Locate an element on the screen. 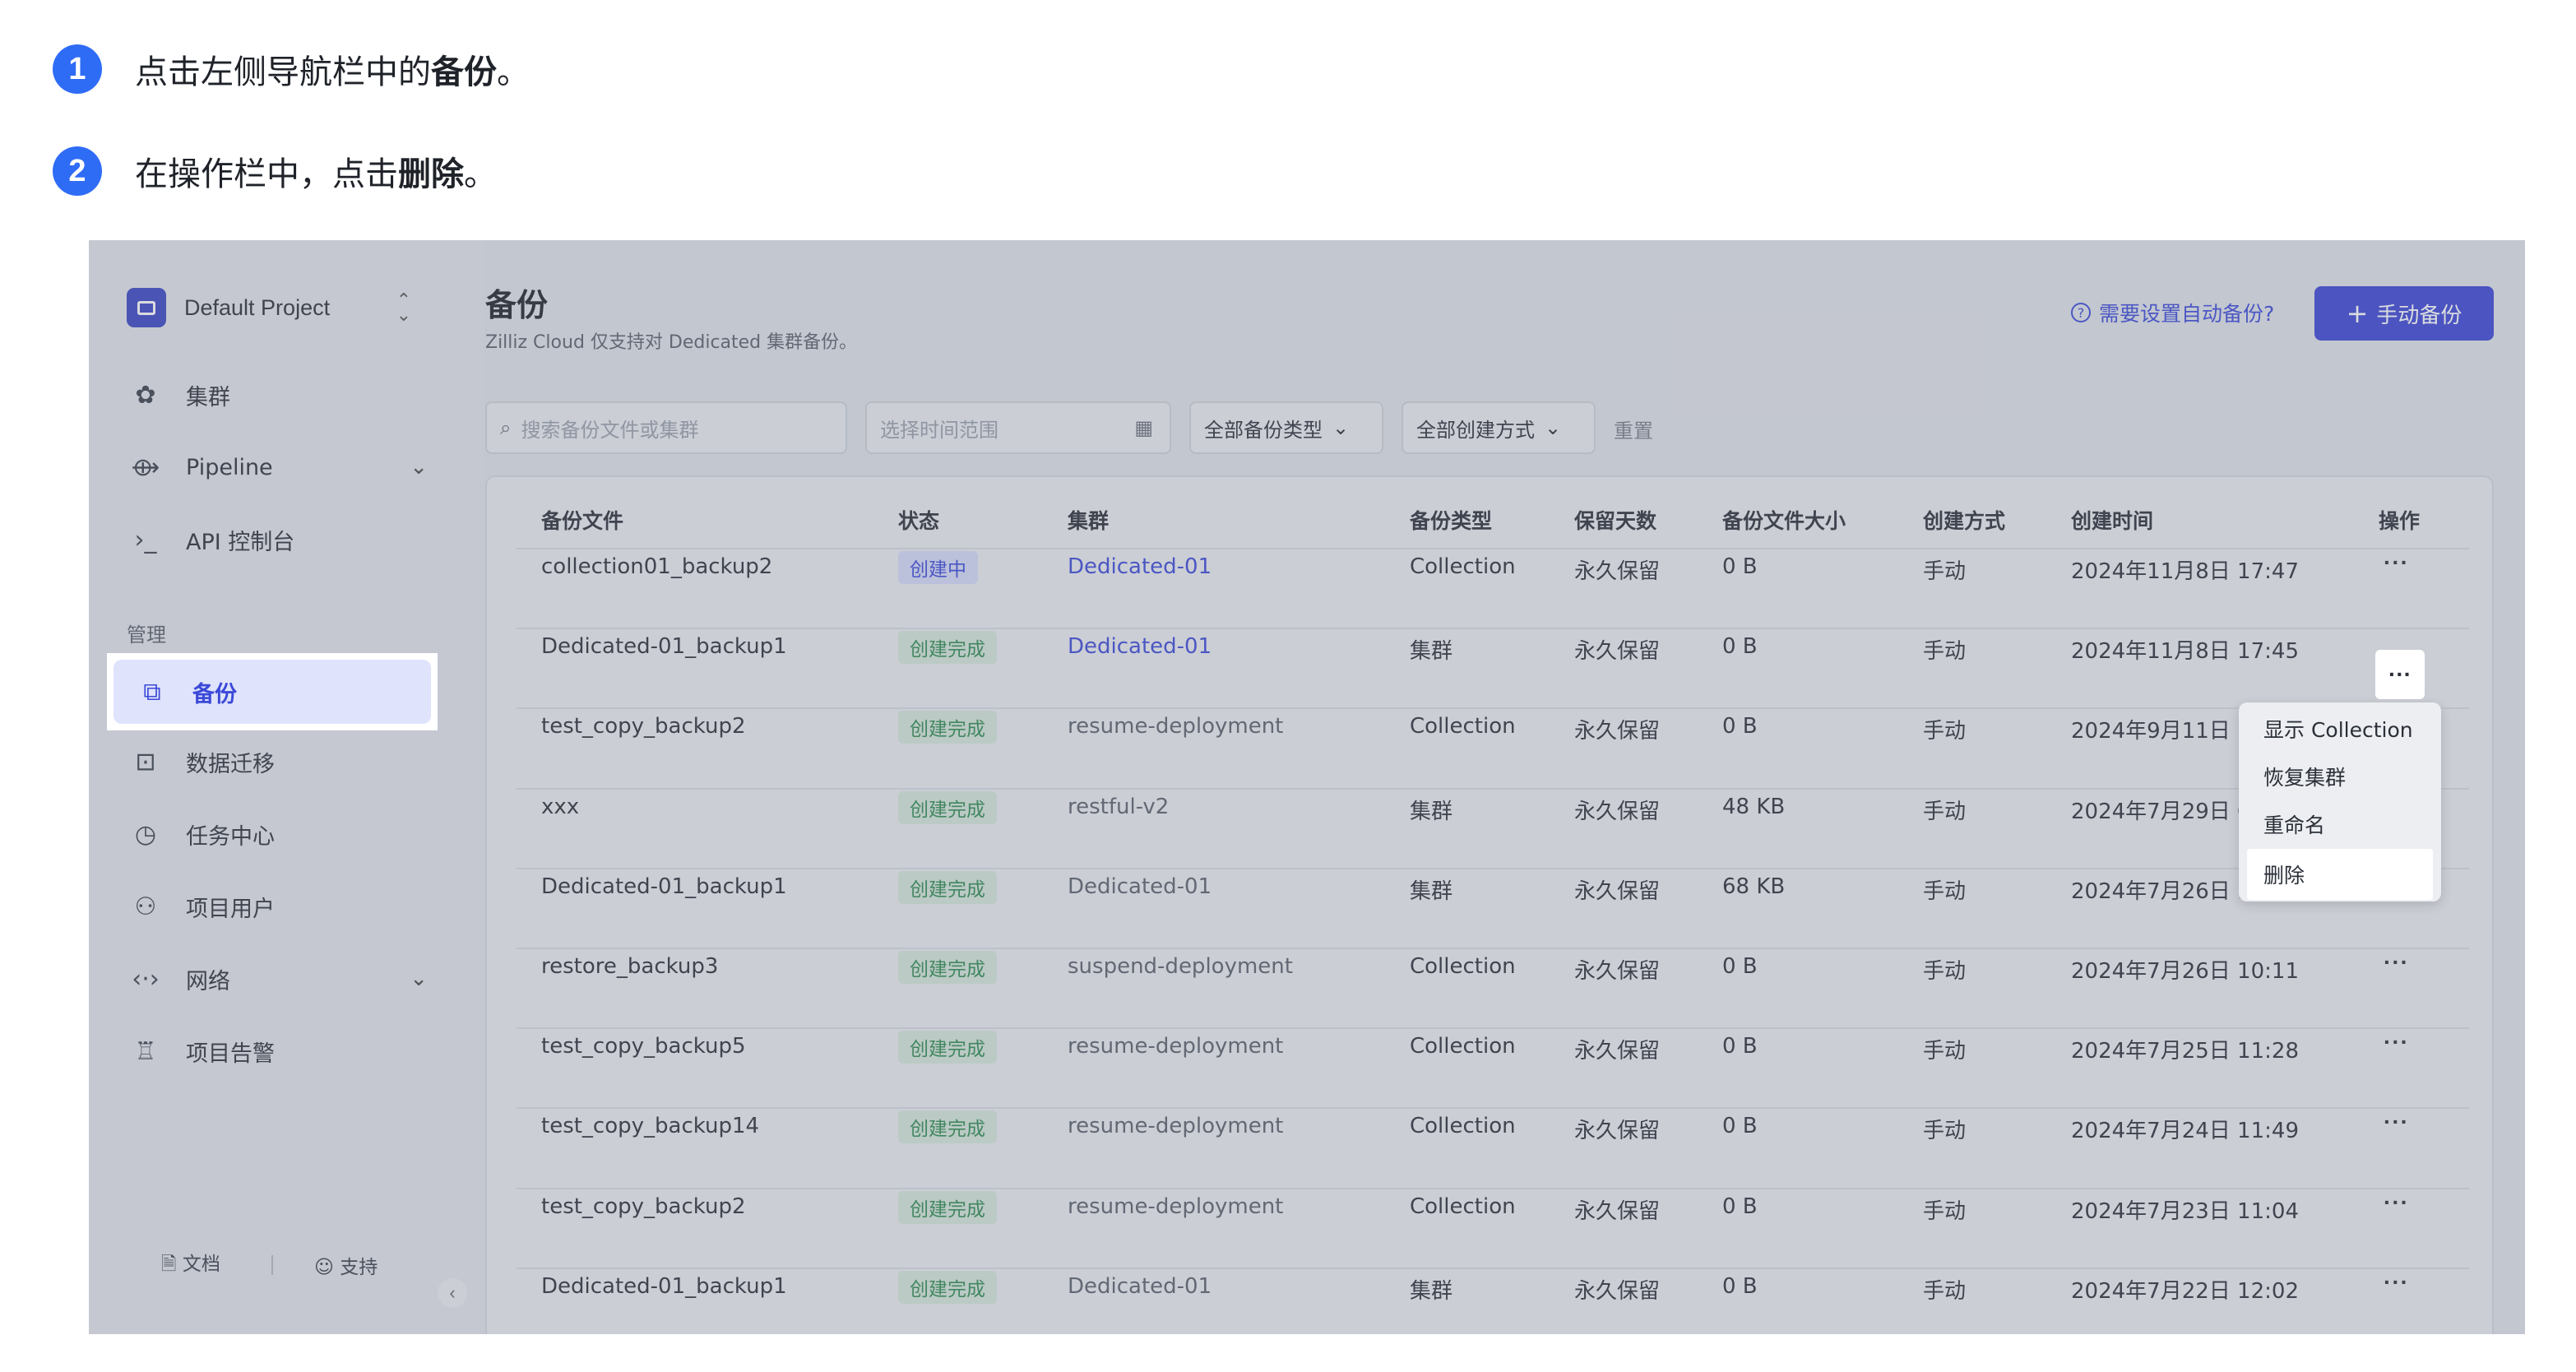  manual-backup-button: + 手动备份 is located at coordinates (2404, 313).